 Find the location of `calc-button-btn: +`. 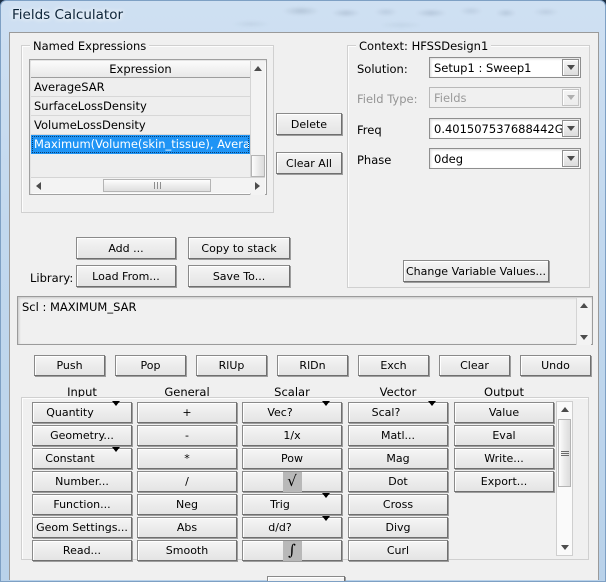

calc-button-btn: + is located at coordinates (187, 412).